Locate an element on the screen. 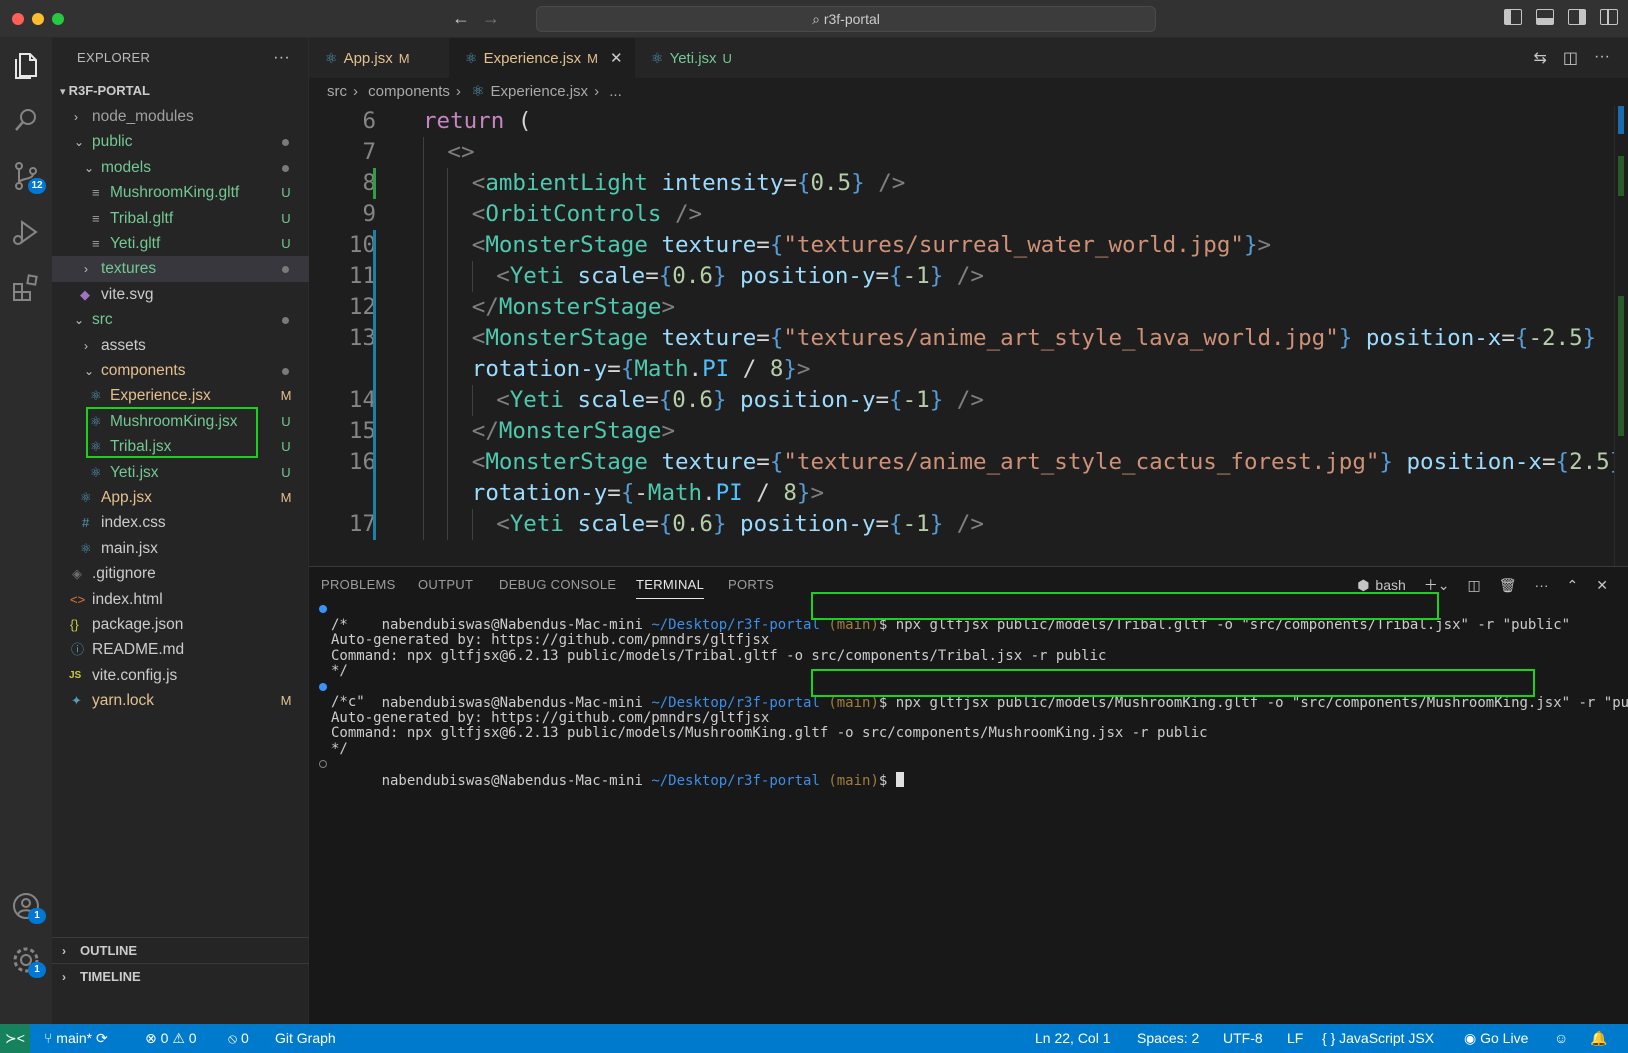  tab-problems: PROBLEMS is located at coordinates (358, 585).